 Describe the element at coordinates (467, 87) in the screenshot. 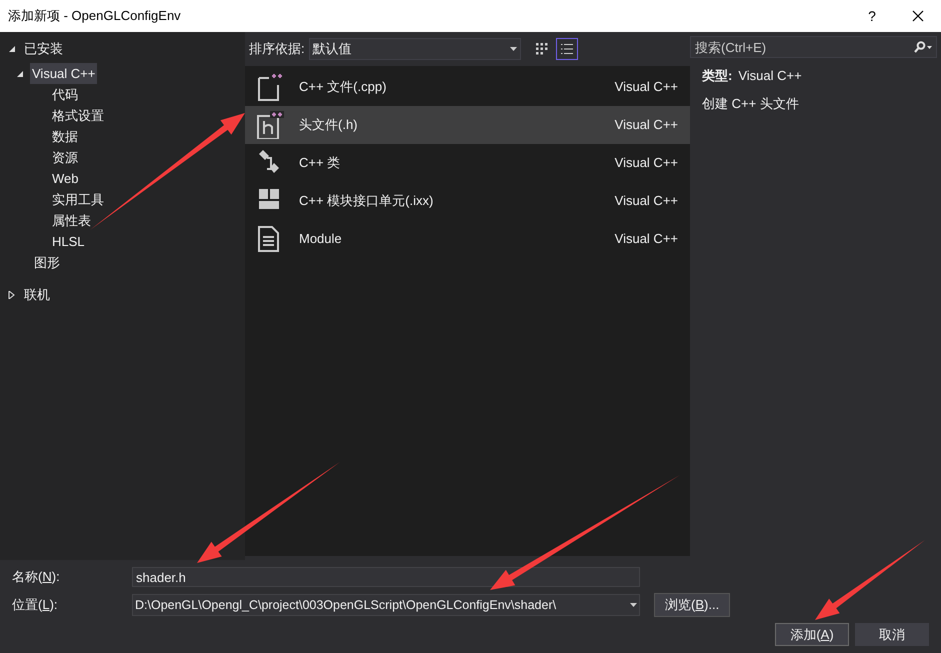

I see `template-item: C++ 文件(.cpp) Visual C++` at that location.